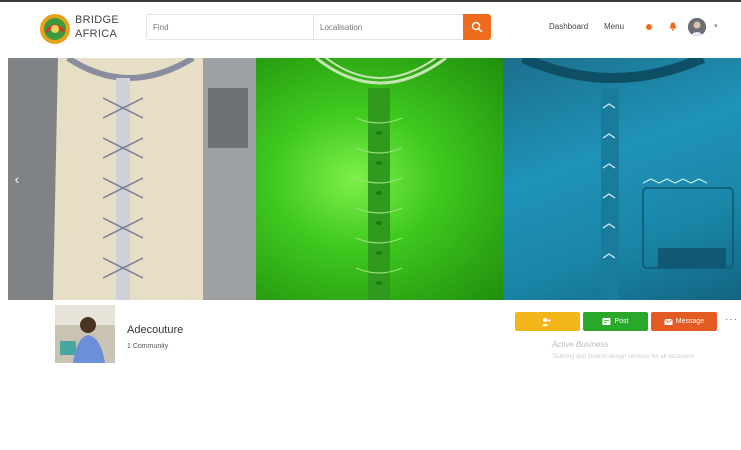 This screenshot has width=741, height=450. What do you see at coordinates (568, 26) in the screenshot?
I see `nav-dashboard: Dashboard` at bounding box center [568, 26].